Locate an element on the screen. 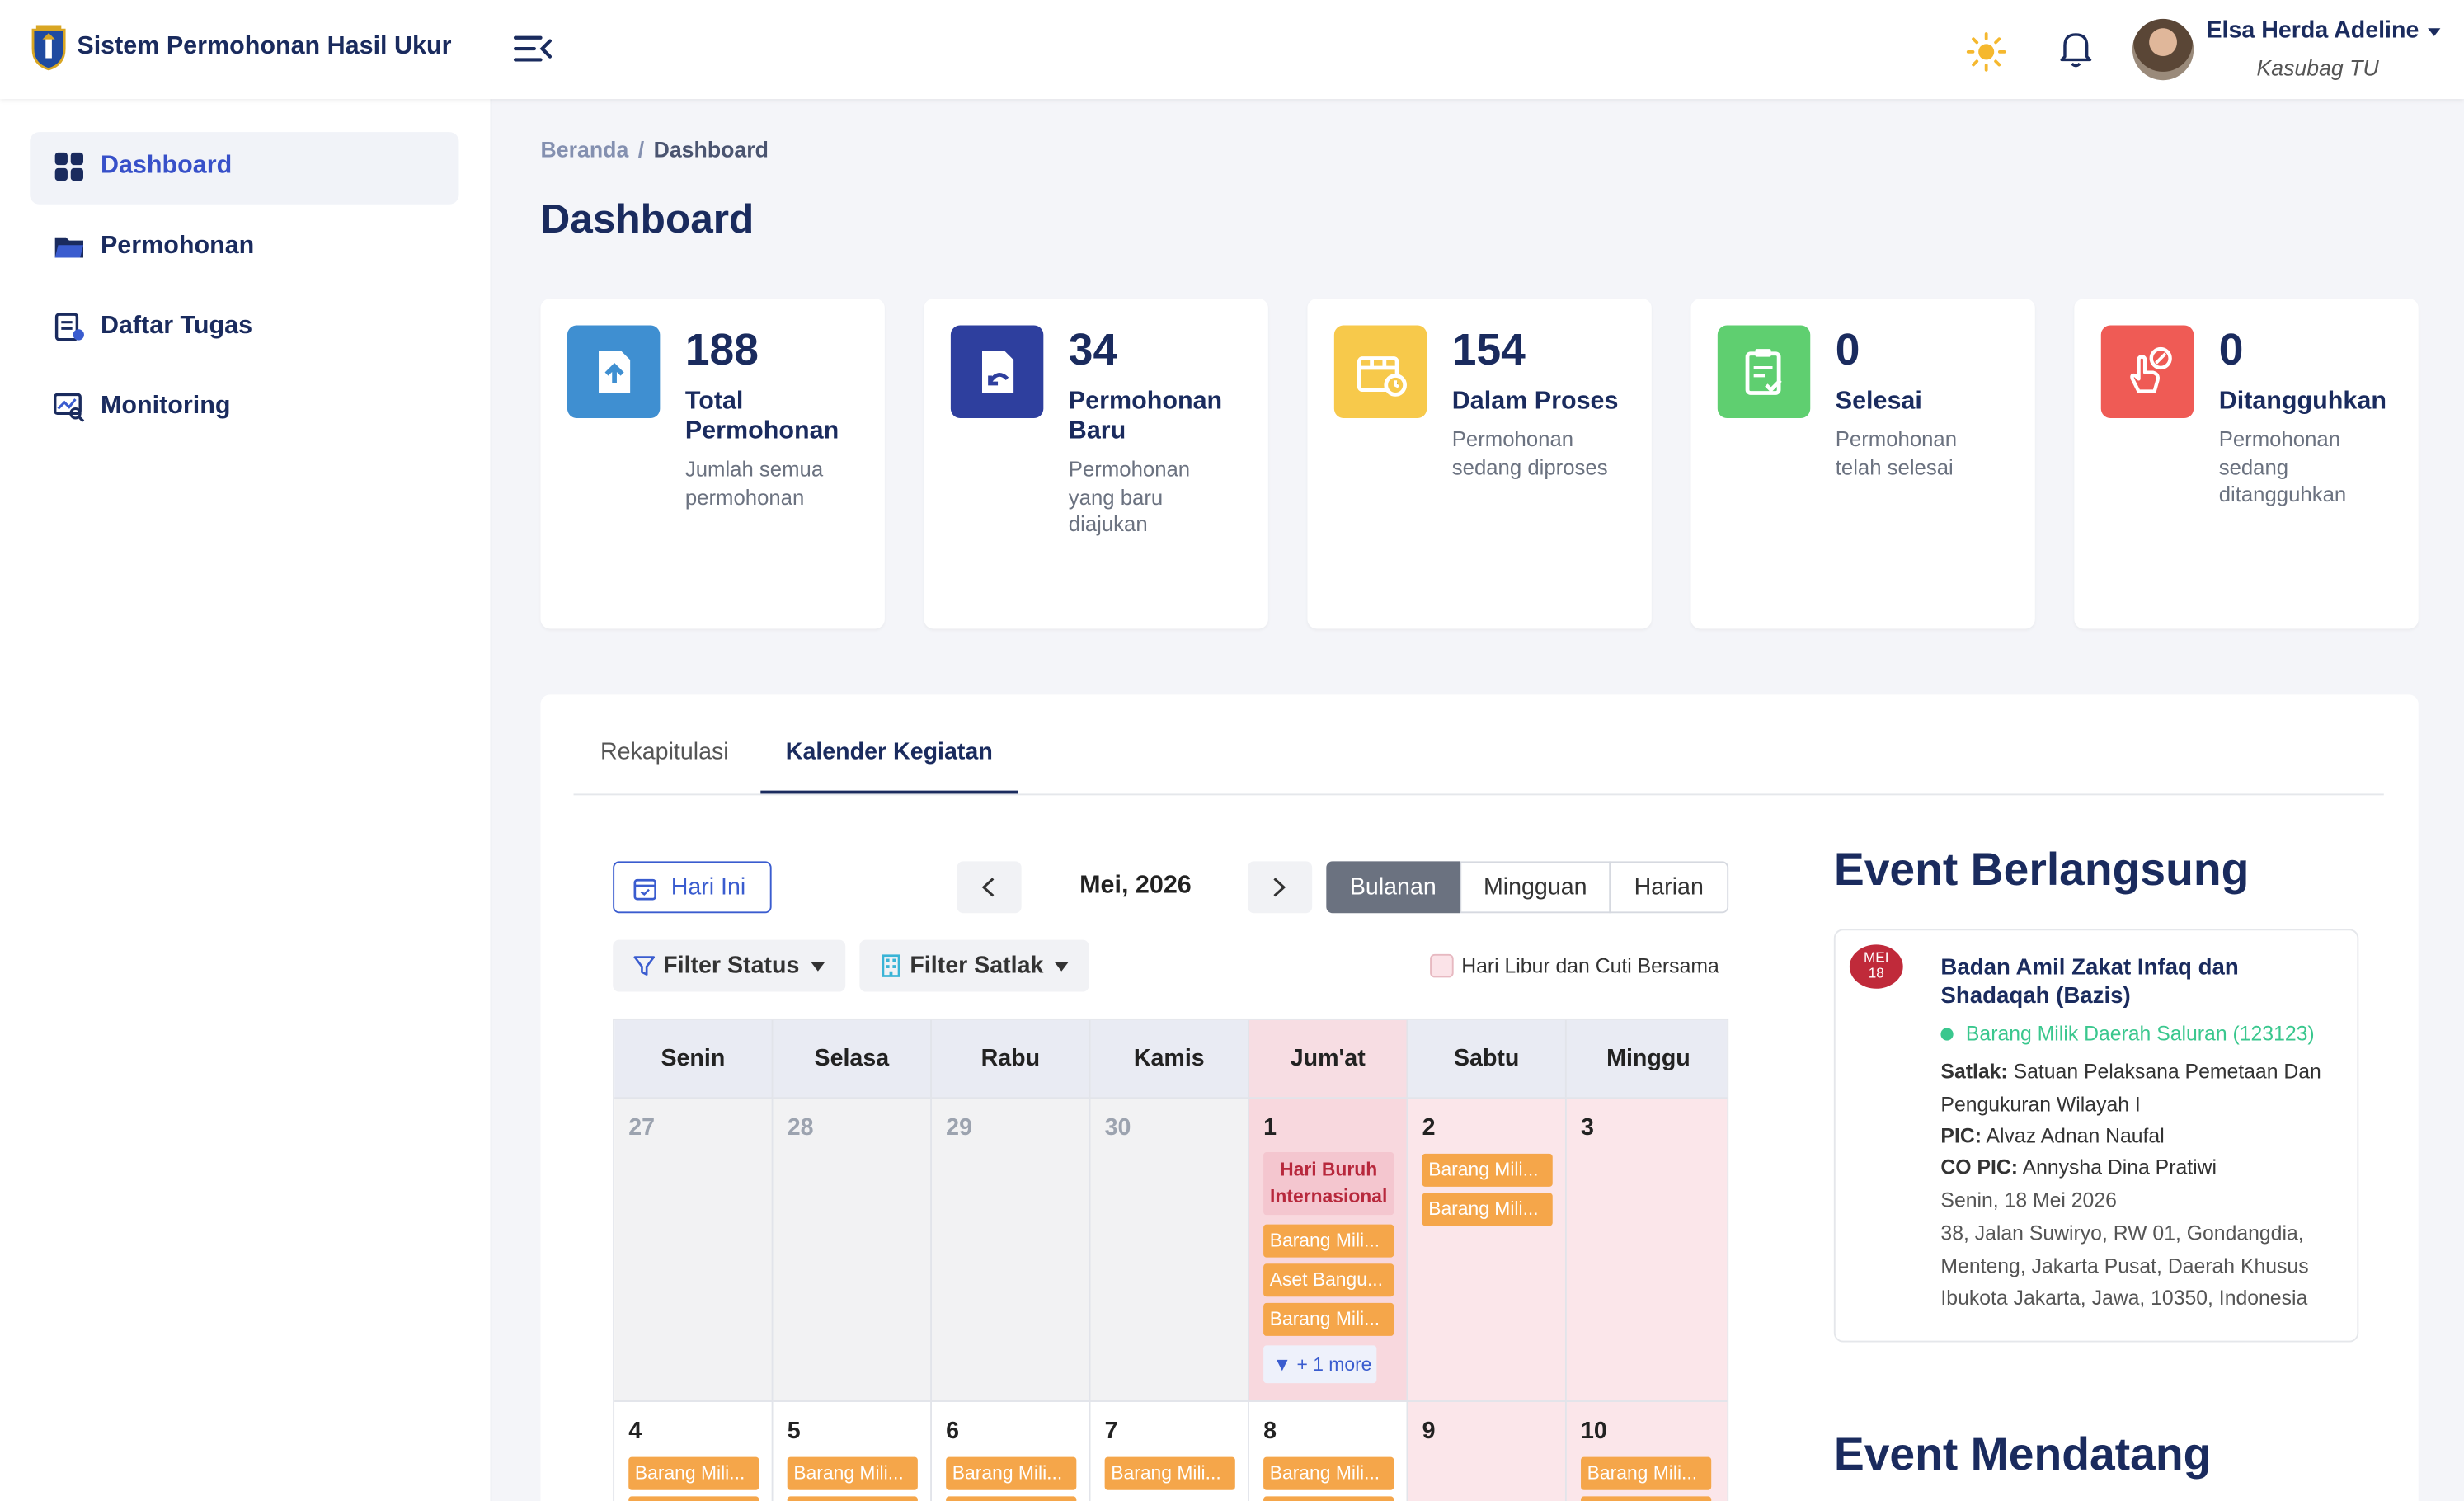  pic-label: PIC: is located at coordinates (1961, 1135).